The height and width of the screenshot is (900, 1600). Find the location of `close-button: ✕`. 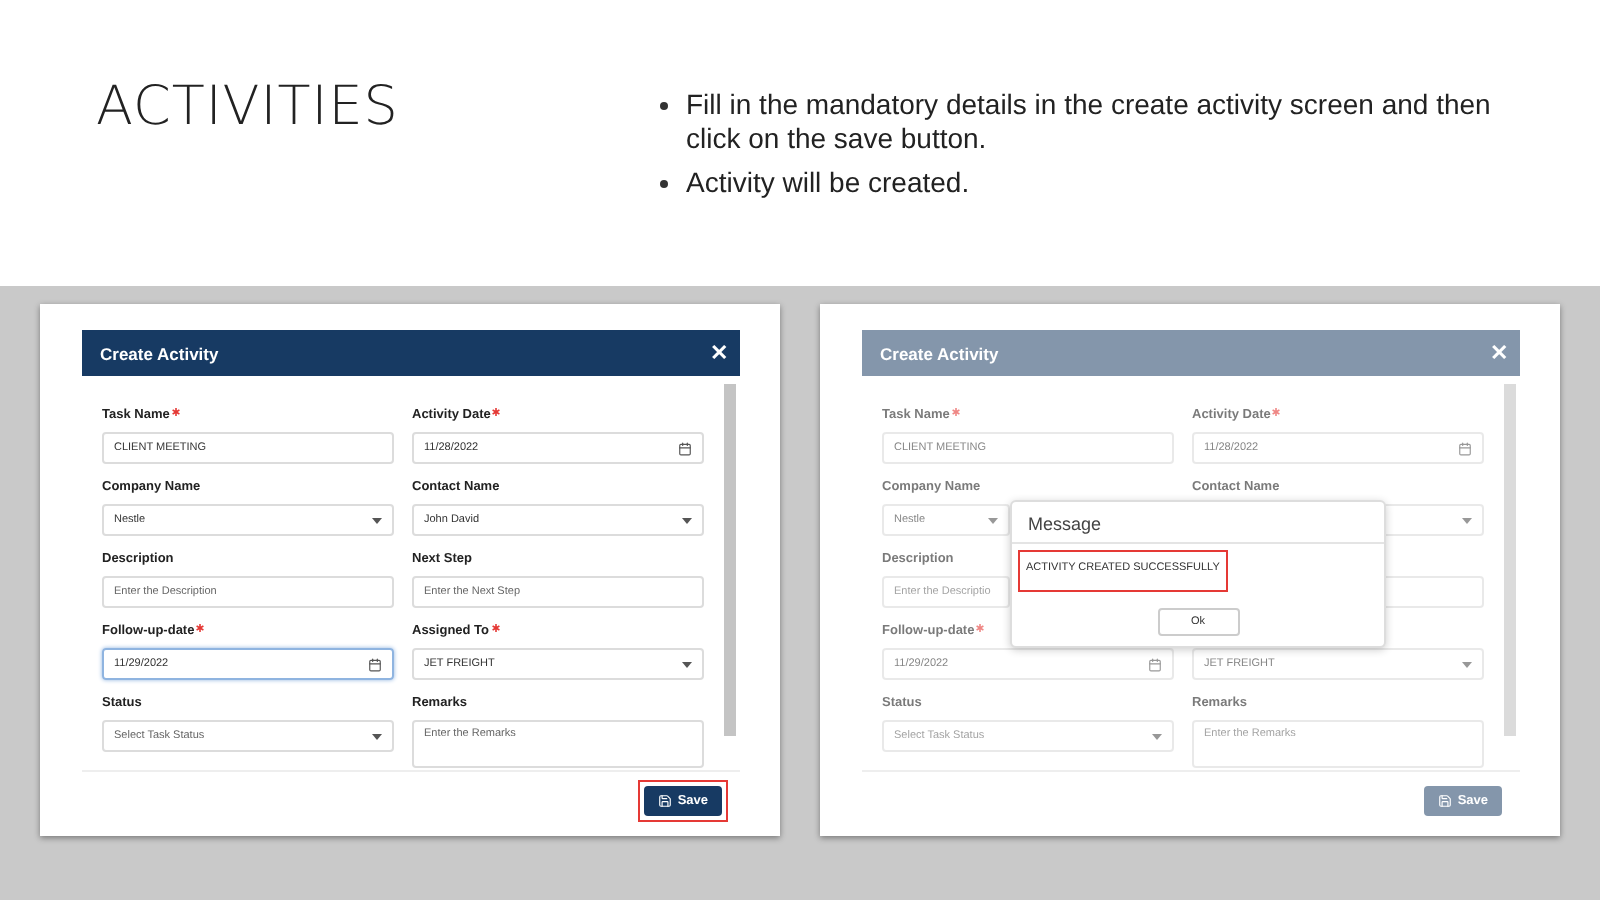

close-button: ✕ is located at coordinates (719, 353).